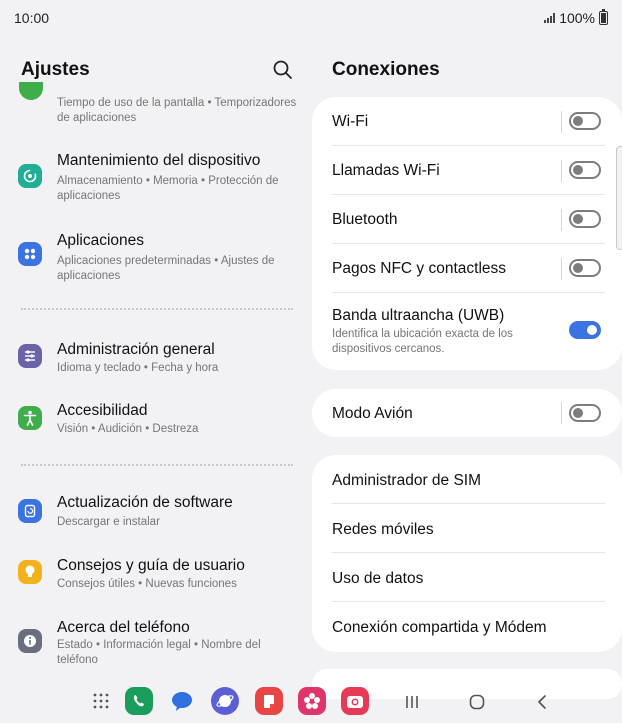 Image resolution: width=622 pixels, height=723 pixels. I want to click on phone-app-icon, so click(139, 701).